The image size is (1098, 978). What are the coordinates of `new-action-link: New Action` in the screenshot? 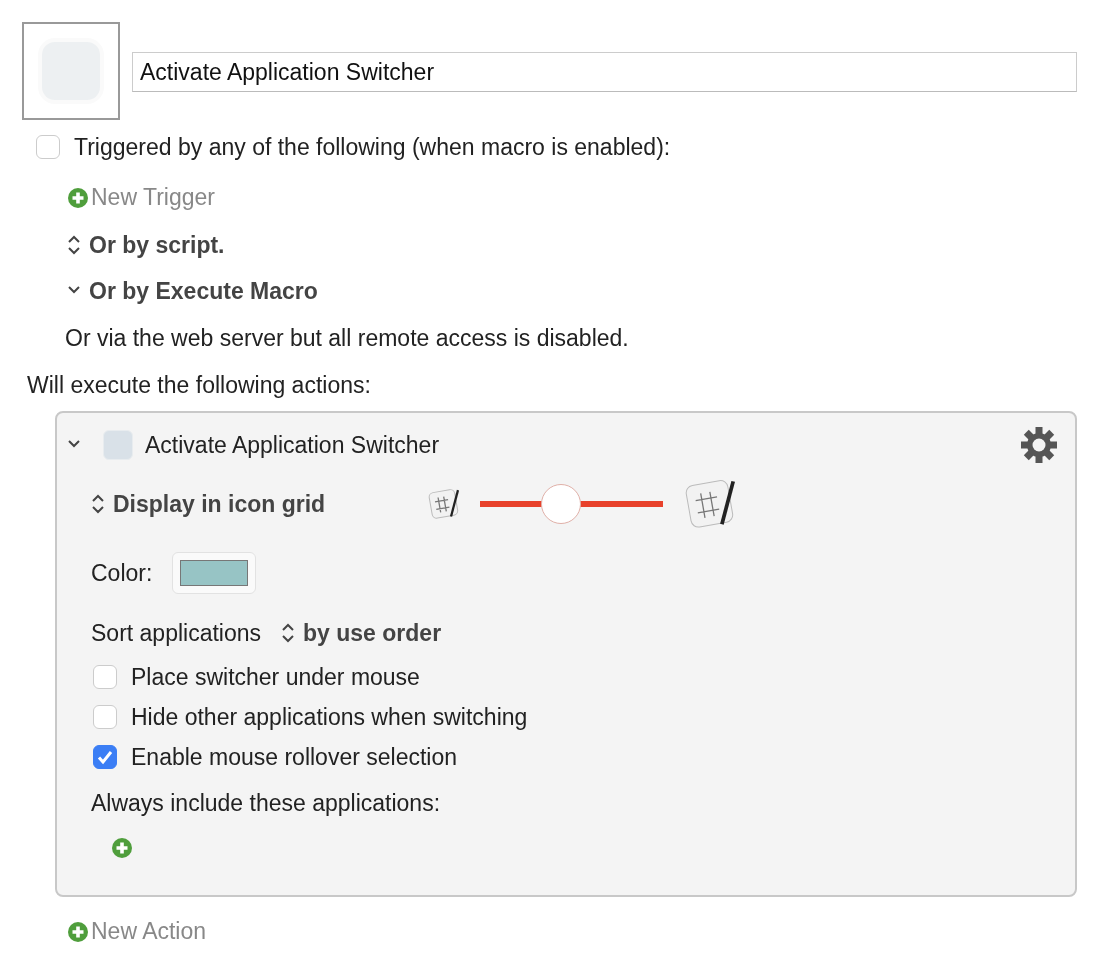 It's located at (149, 931).